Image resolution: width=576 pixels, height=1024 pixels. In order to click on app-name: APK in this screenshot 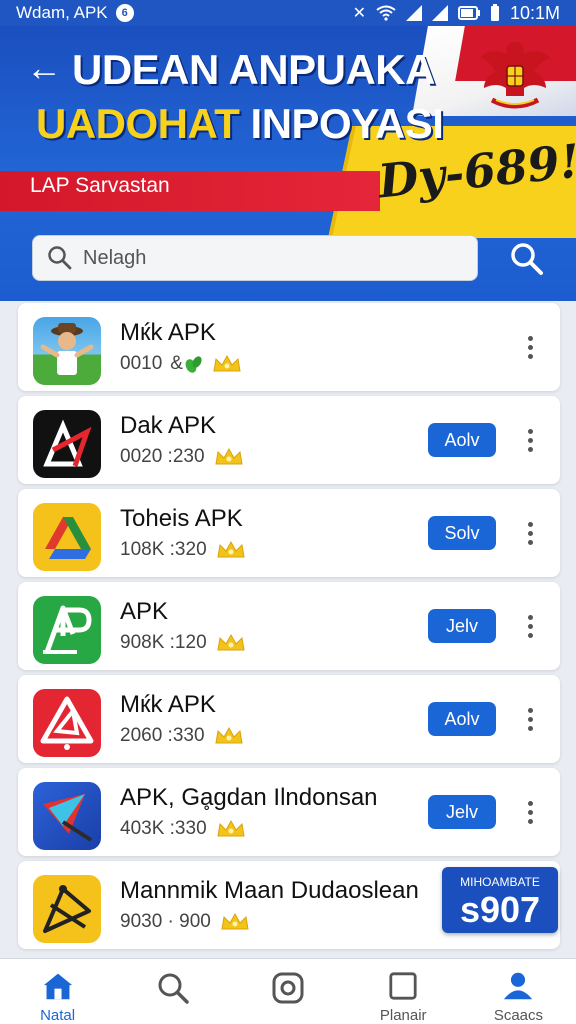, I will do `click(144, 611)`.